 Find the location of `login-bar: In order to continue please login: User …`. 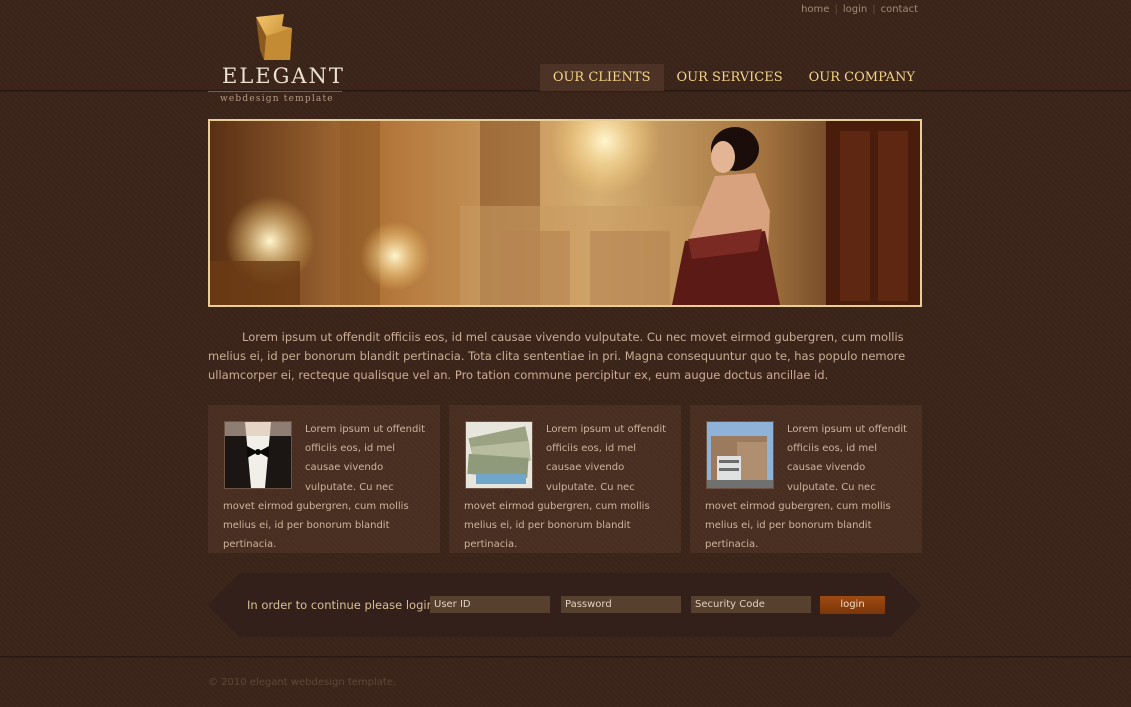

login-bar: In order to continue please login: User … is located at coordinates (565, 605).